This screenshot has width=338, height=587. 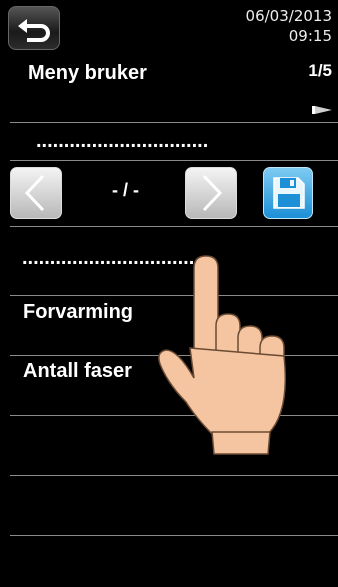 What do you see at coordinates (125, 190) in the screenshot?
I see `range-indicator: - / -` at bounding box center [125, 190].